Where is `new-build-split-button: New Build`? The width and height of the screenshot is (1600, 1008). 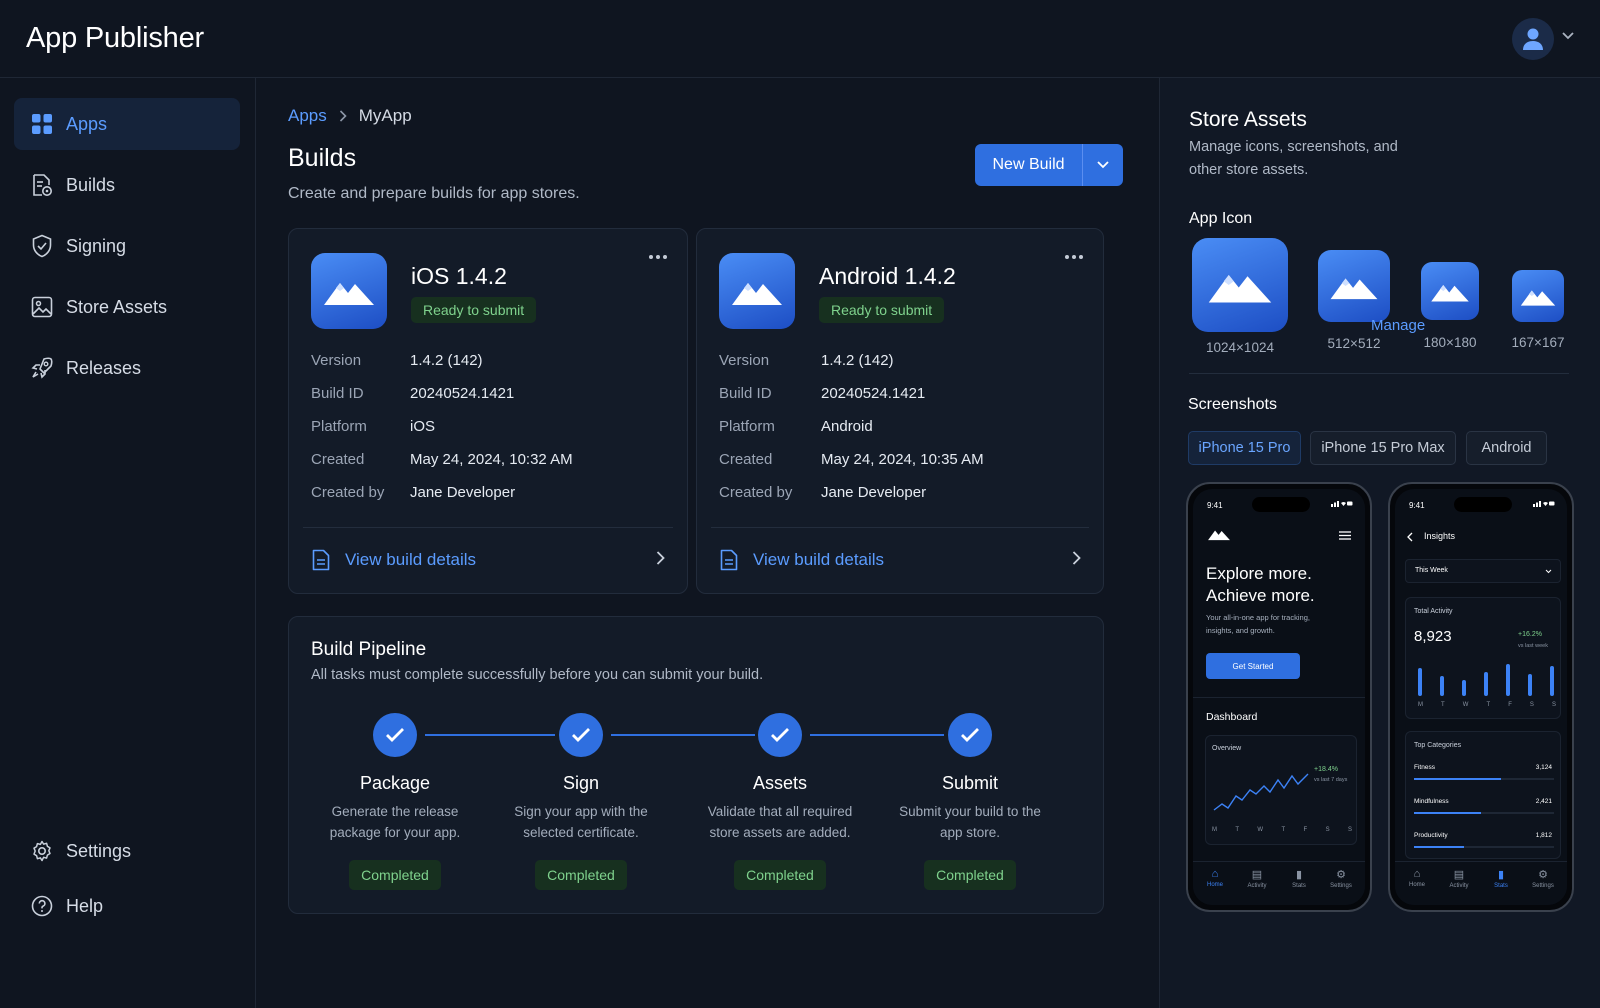
new-build-split-button: New Build is located at coordinates (1049, 165).